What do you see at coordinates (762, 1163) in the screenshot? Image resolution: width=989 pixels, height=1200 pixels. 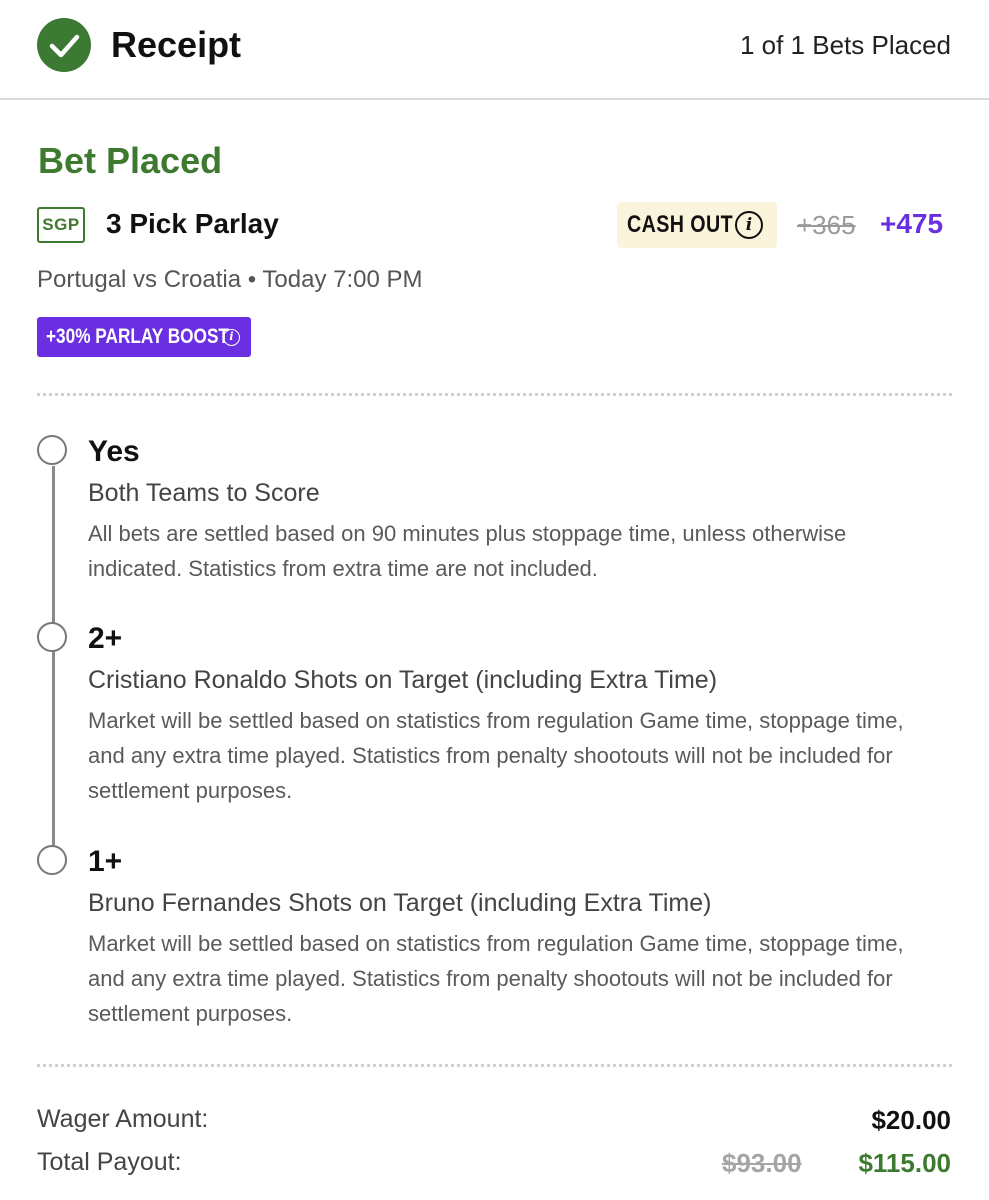 I see `original-payout: $93.00` at bounding box center [762, 1163].